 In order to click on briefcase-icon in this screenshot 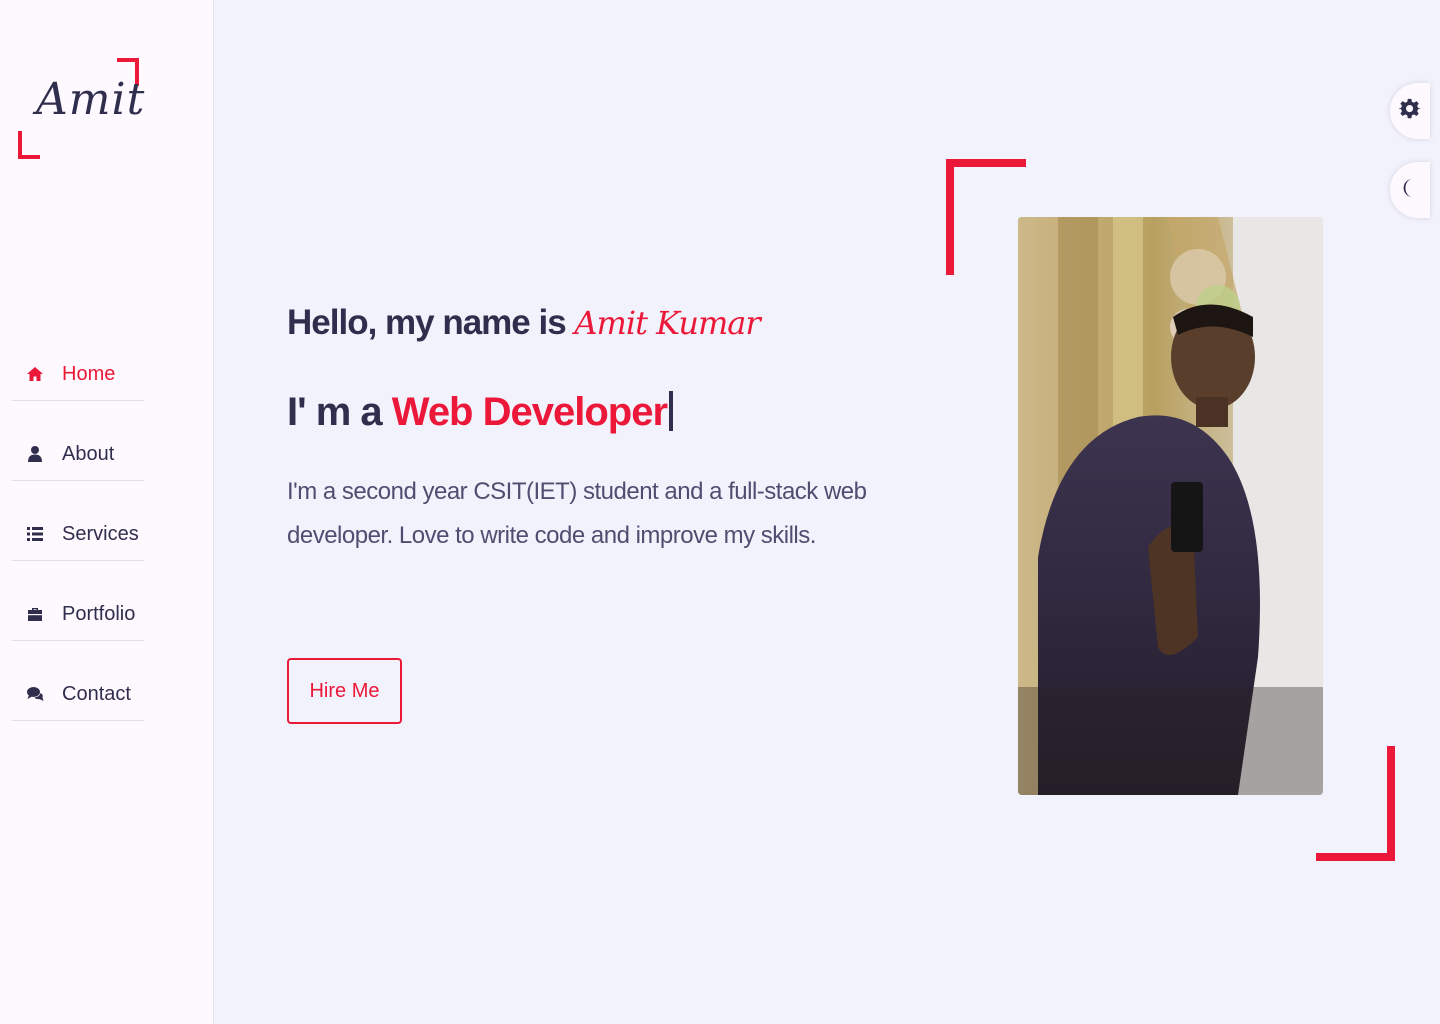, I will do `click(35, 614)`.